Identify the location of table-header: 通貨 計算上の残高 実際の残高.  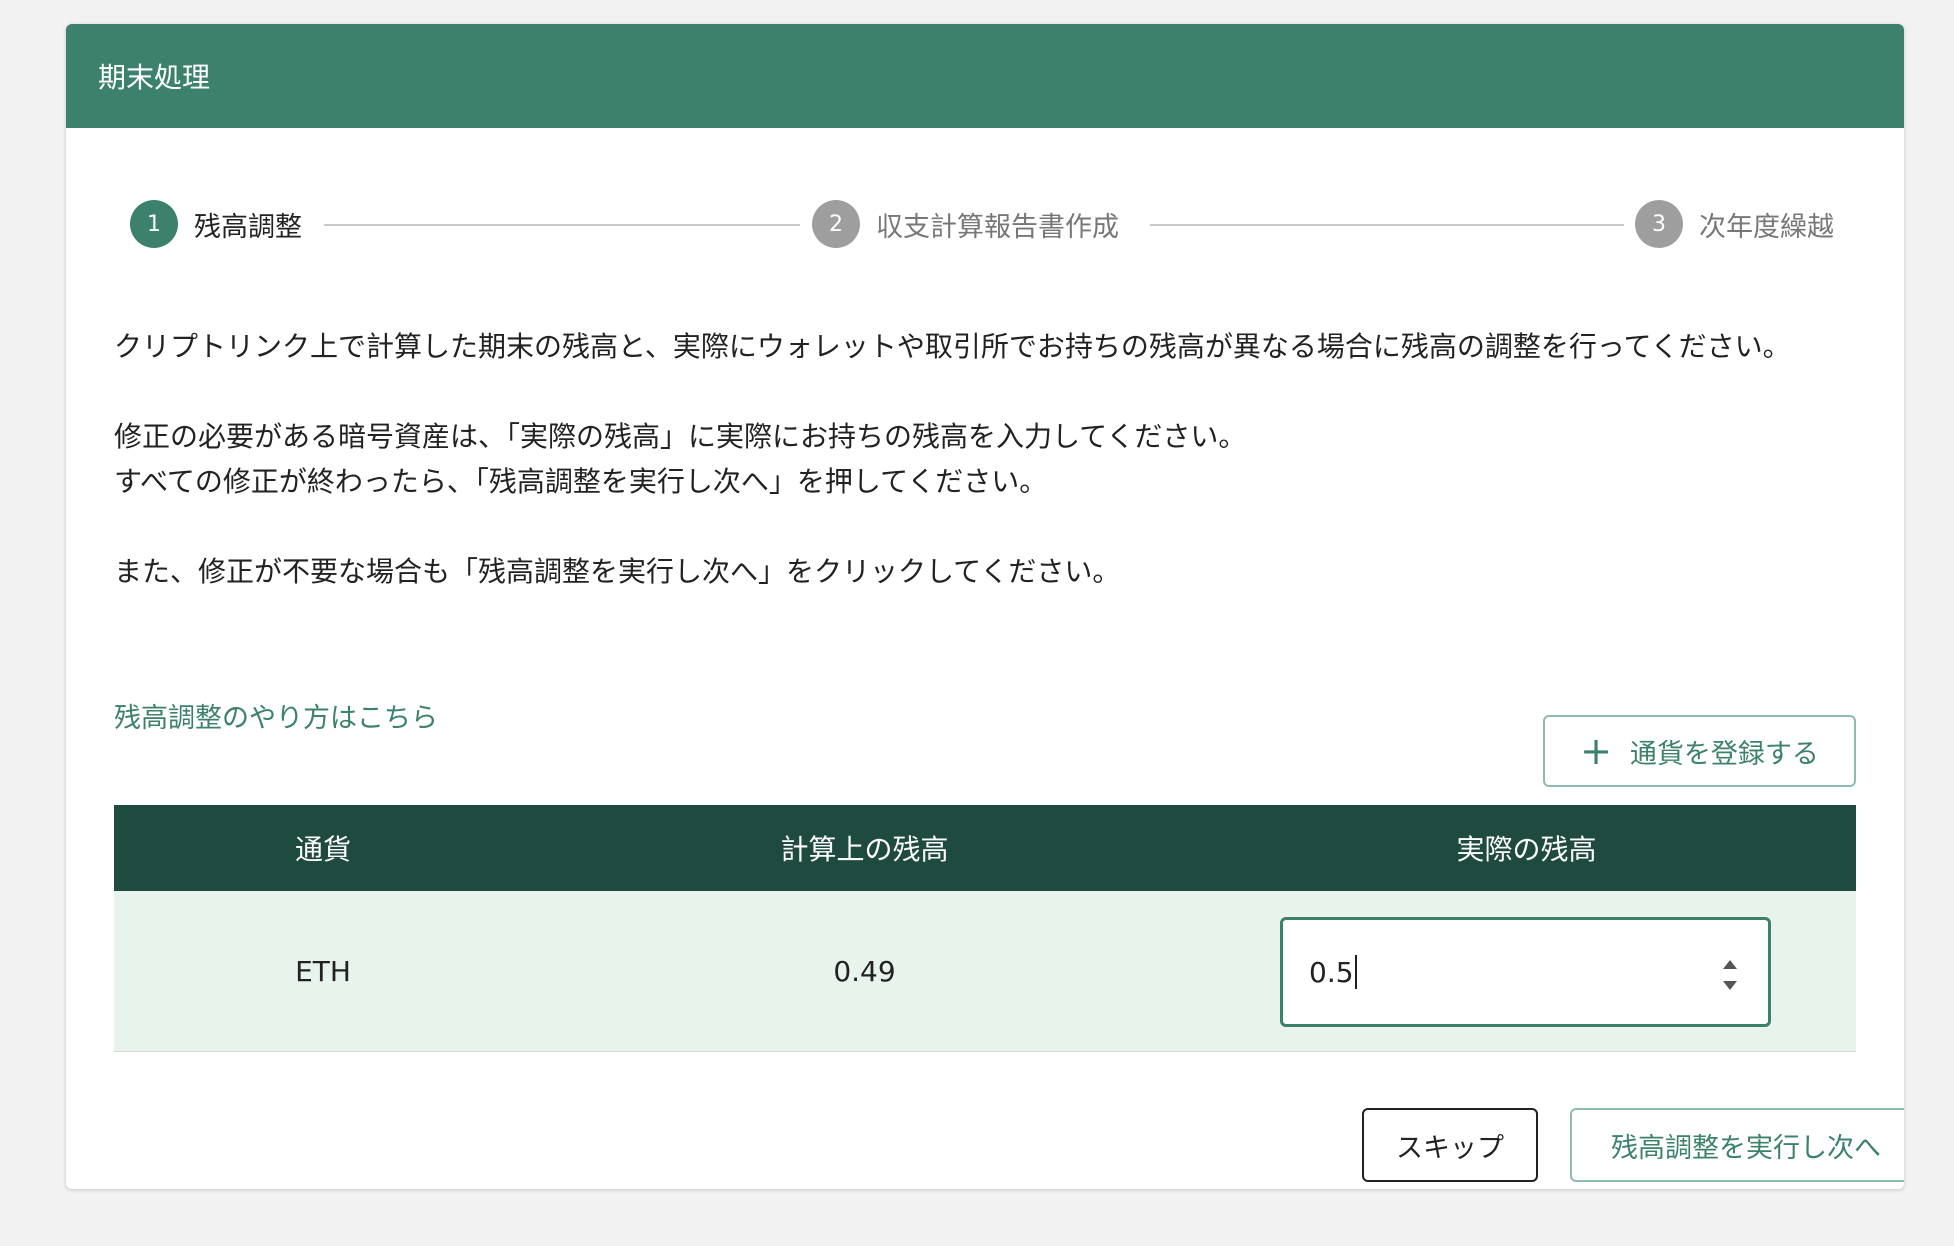
(985, 848).